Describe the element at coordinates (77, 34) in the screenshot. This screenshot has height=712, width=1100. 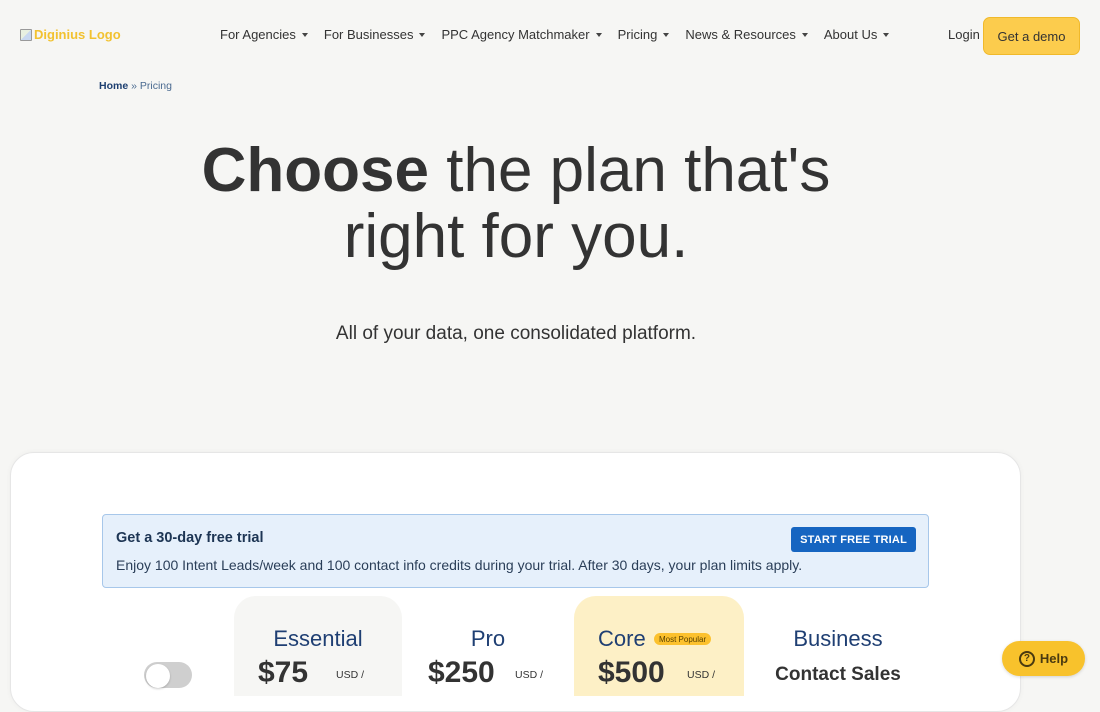
I see `logo-alt-text: Diginius Logo` at that location.